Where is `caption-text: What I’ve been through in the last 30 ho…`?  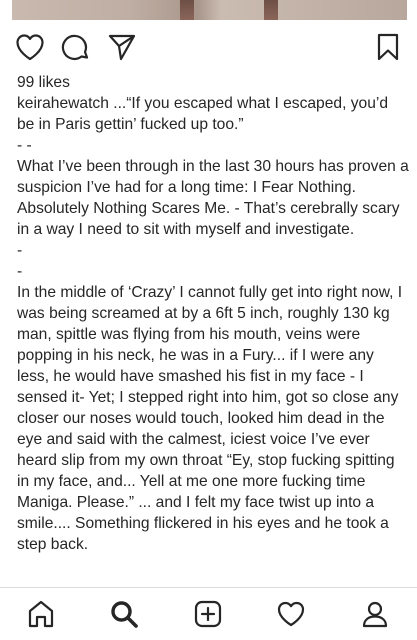
caption-text: What I’ve been through in the last 30 ho… is located at coordinates (213, 198).